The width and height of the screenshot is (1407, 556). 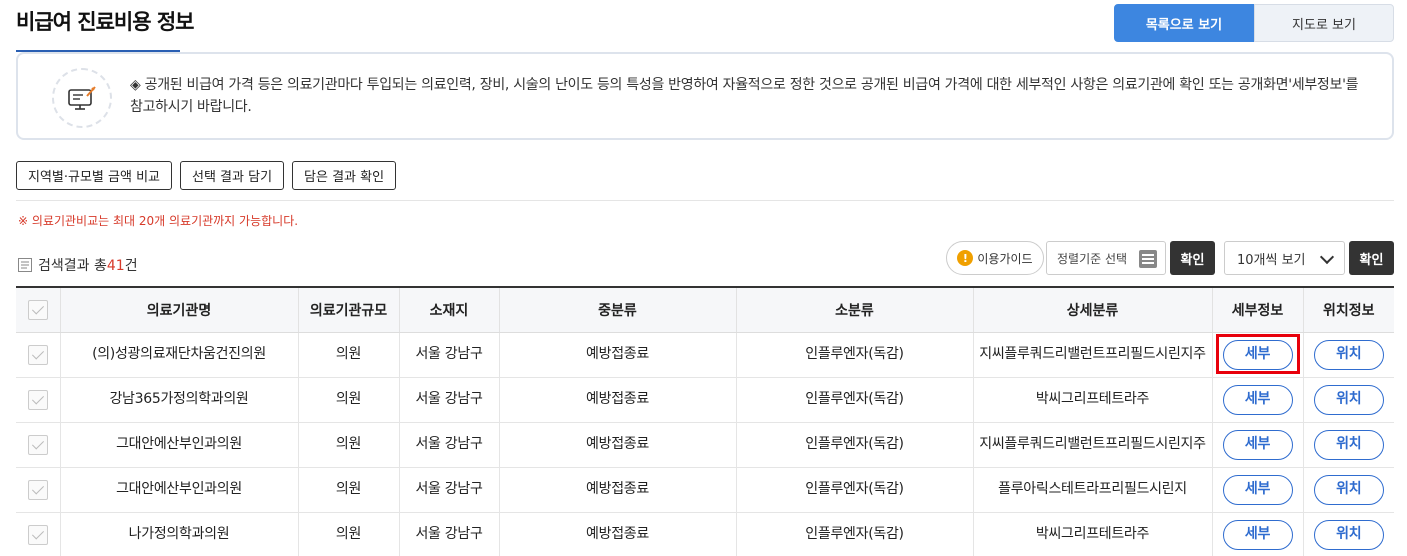 I want to click on cell-name: 나가정의학과의원, so click(x=179, y=534).